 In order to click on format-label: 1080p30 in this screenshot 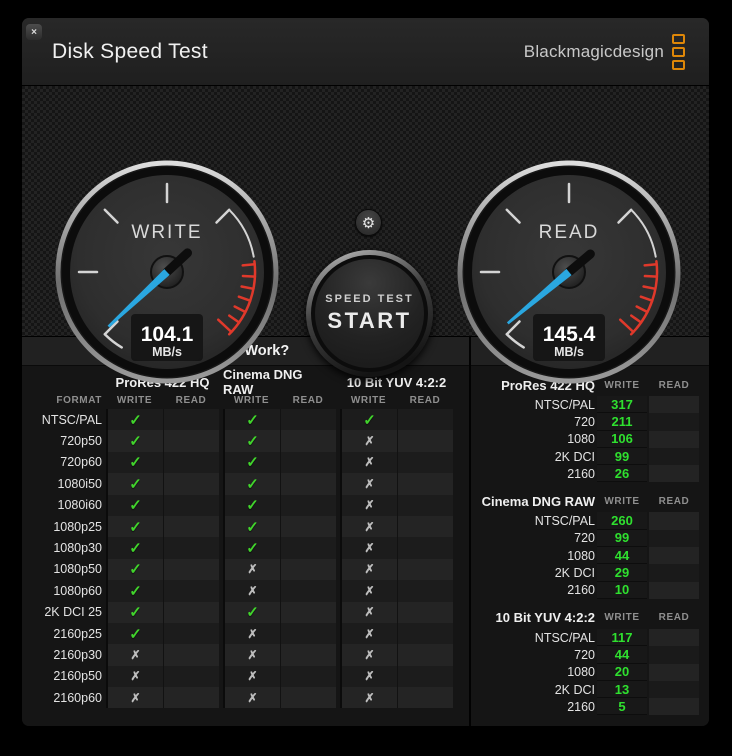, I will do `click(77, 548)`.